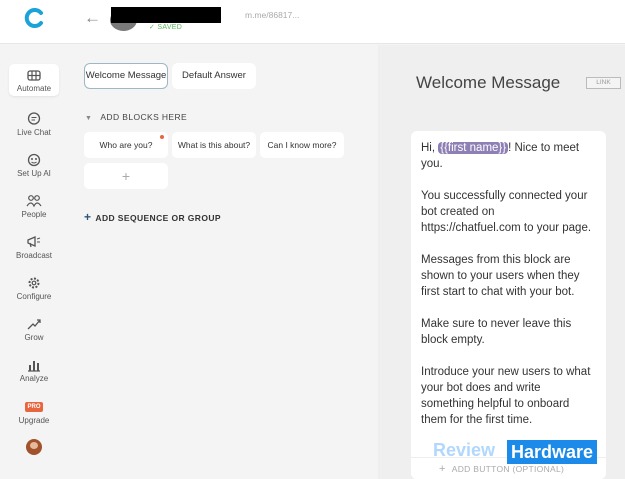 This screenshot has width=625, height=479. Describe the element at coordinates (473, 148) in the screenshot. I see `first-name-attribute: {{first name}}` at that location.